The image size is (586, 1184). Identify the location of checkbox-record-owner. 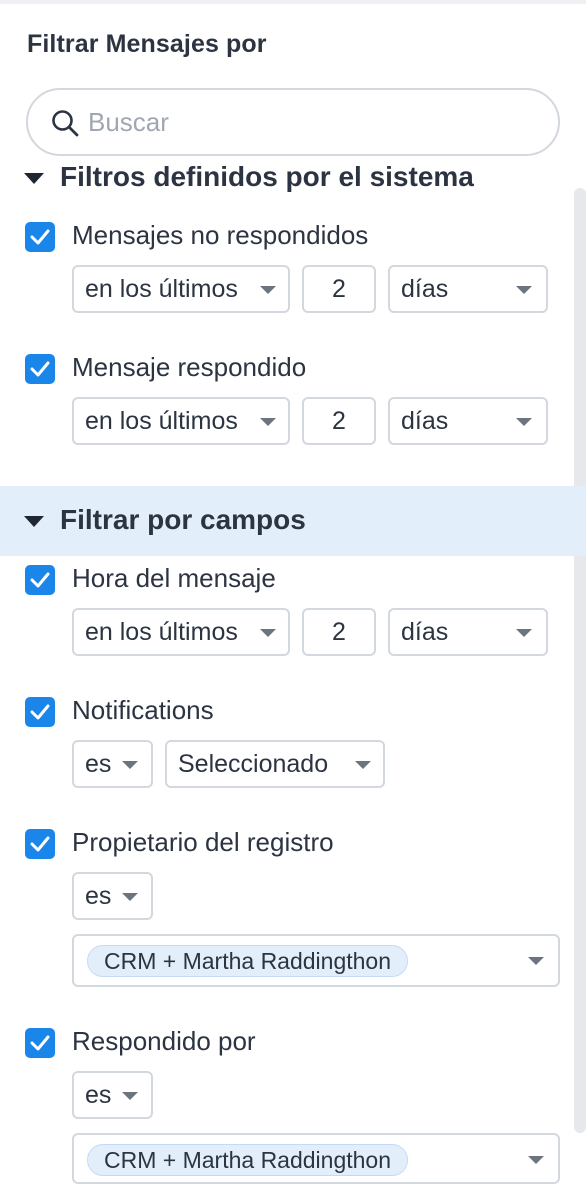
(40, 844).